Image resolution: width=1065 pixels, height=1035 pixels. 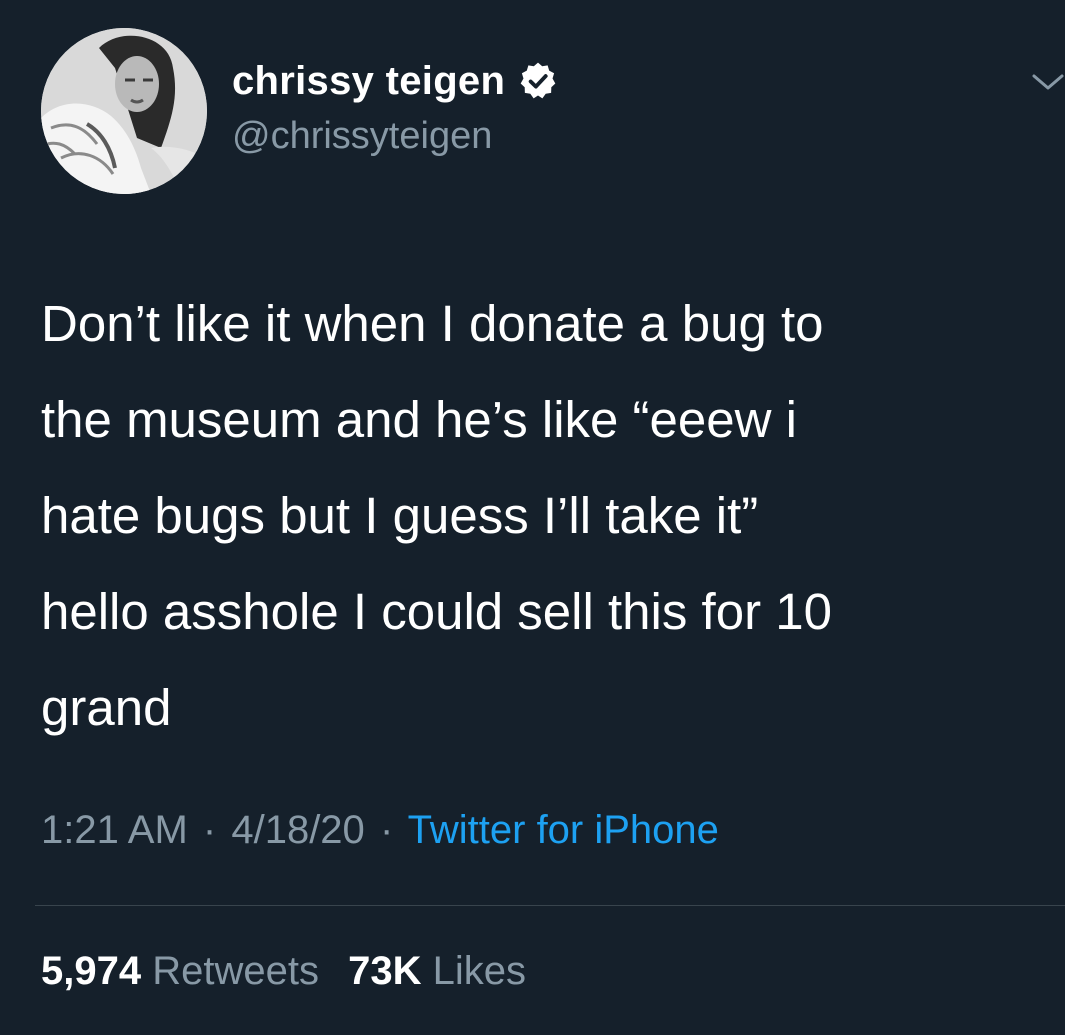 I want to click on avatar, so click(x=124, y=111).